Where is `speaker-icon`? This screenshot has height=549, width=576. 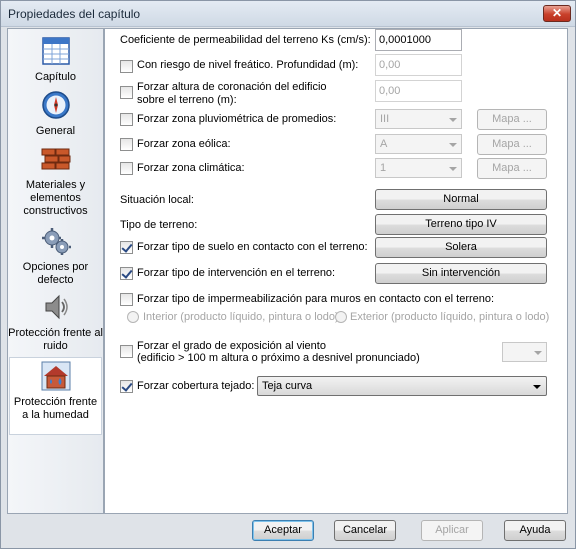 speaker-icon is located at coordinates (56, 307).